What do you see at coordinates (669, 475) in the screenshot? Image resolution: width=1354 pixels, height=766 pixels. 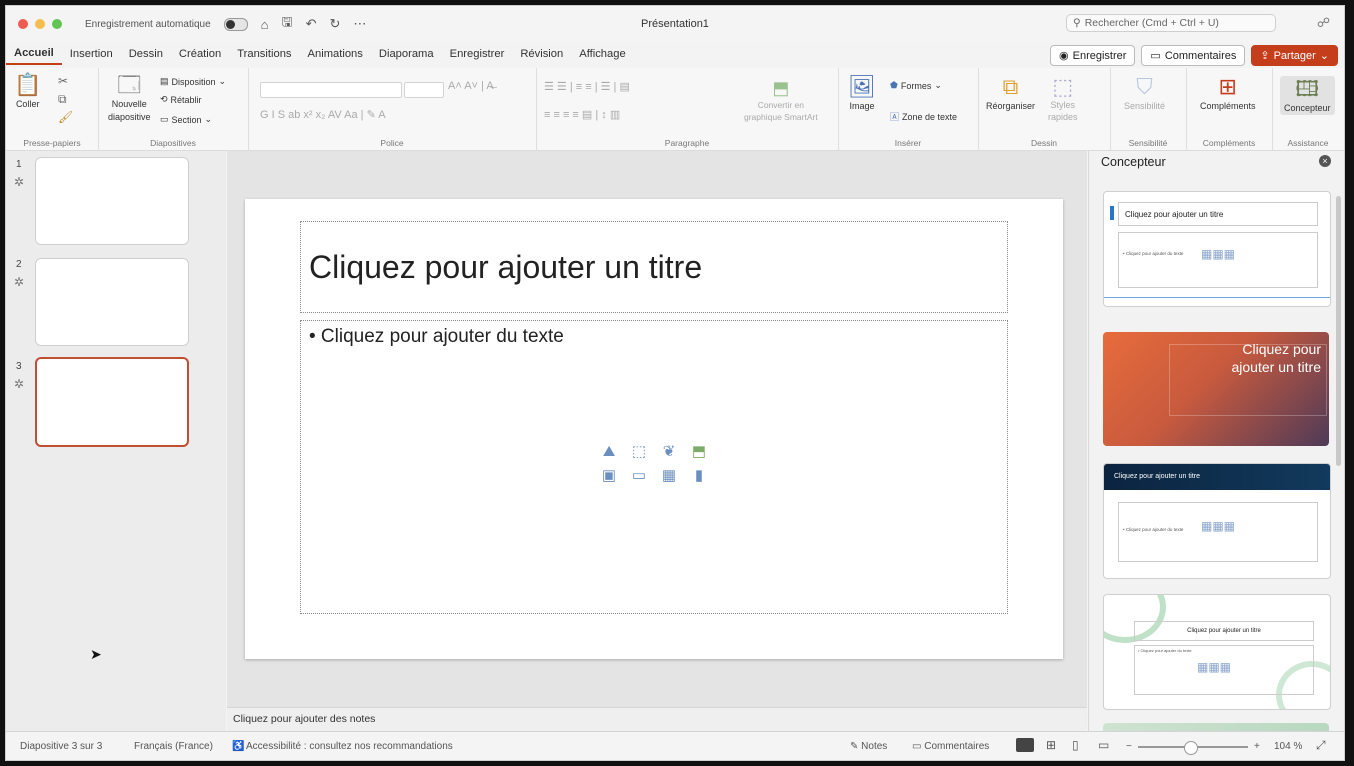 I see `table-icon: ▦` at bounding box center [669, 475].